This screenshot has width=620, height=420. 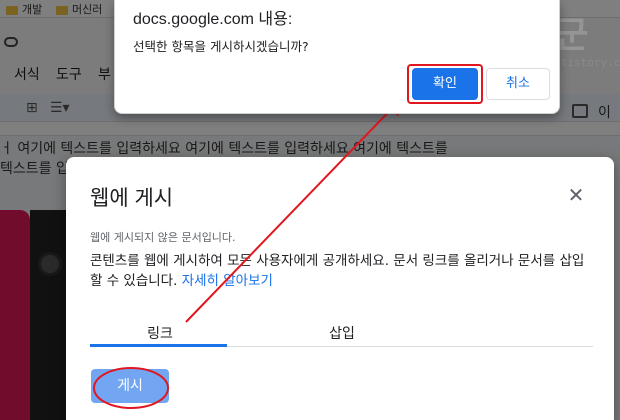 What do you see at coordinates (518, 84) in the screenshot?
I see `cancel-button: 취소` at bounding box center [518, 84].